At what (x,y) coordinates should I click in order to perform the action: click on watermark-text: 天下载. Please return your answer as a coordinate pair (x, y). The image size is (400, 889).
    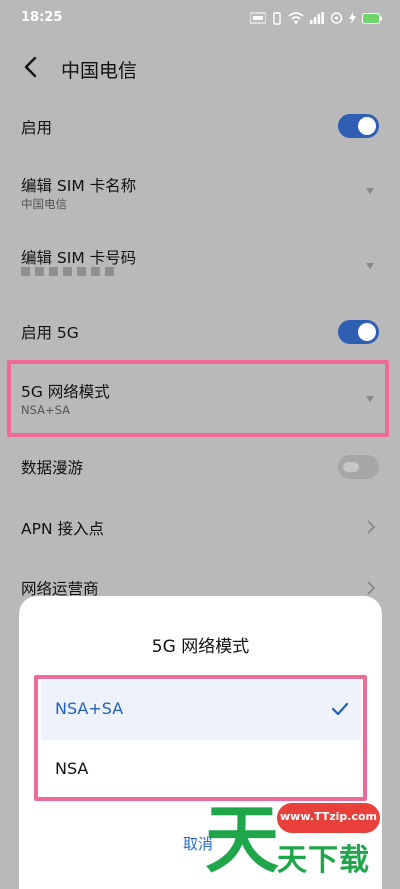
    Looking at the image, I should click on (323, 860).